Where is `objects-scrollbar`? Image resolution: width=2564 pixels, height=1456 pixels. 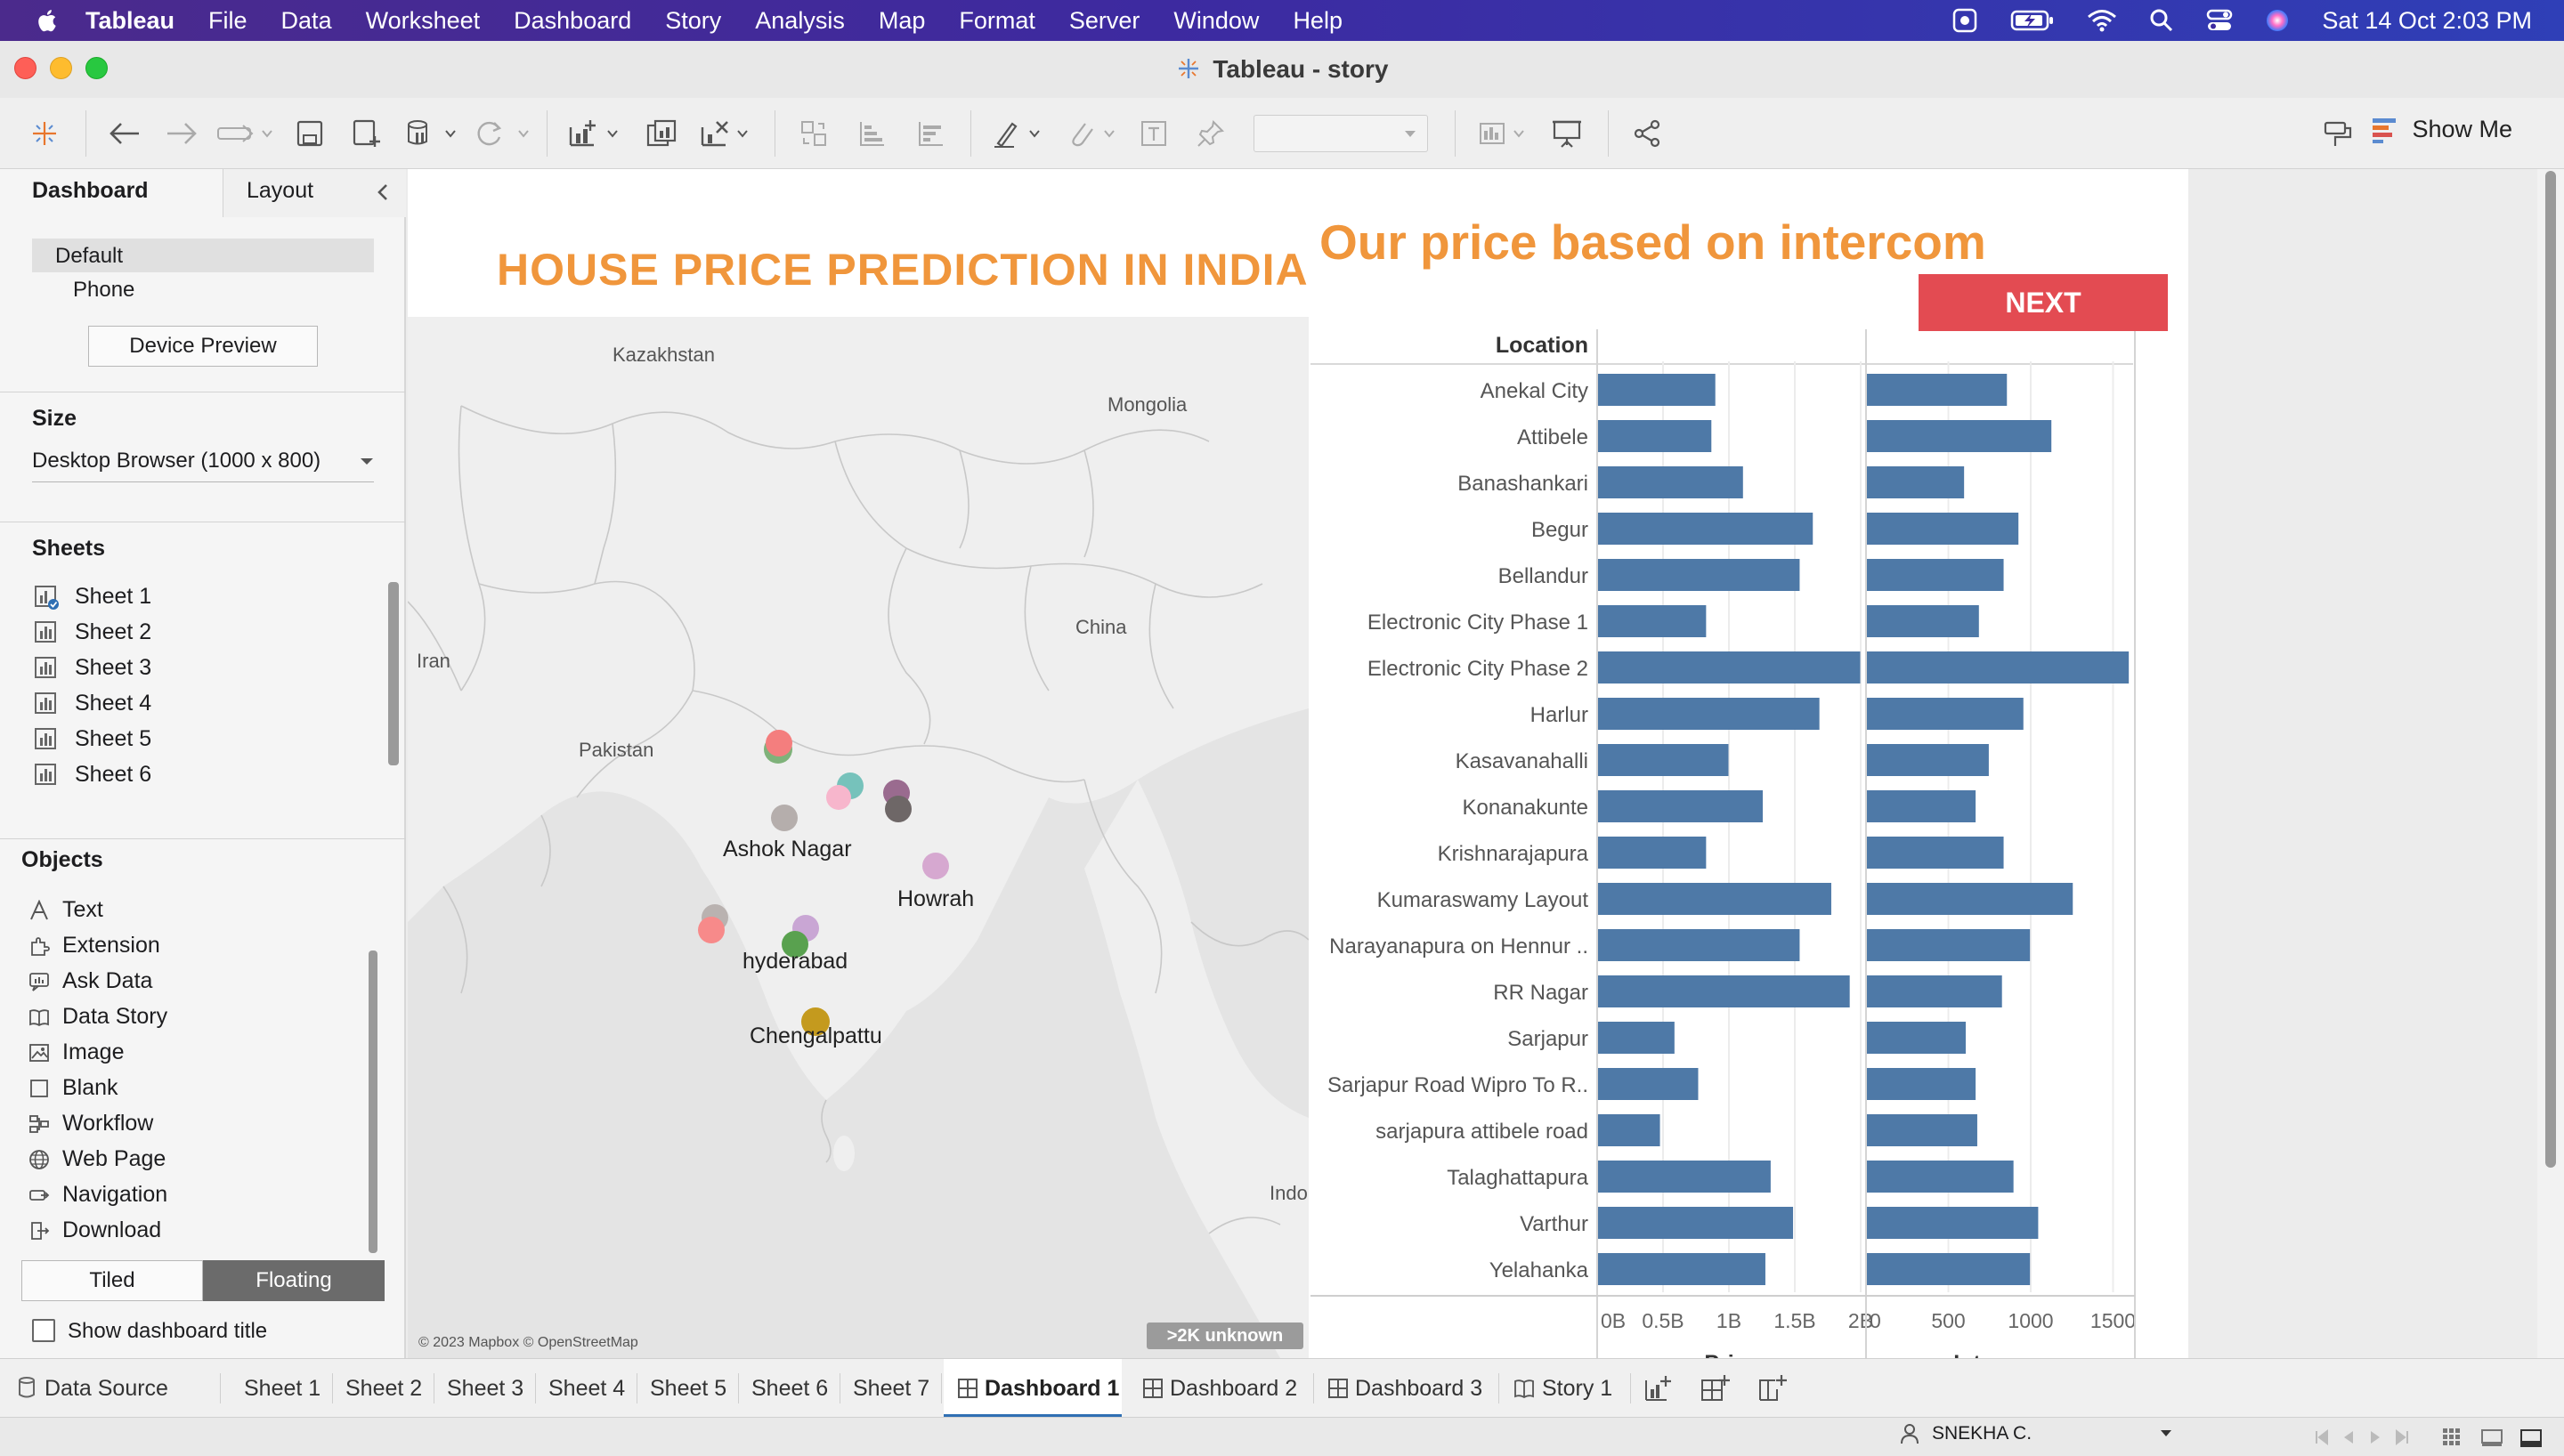 objects-scrollbar is located at coordinates (373, 1101).